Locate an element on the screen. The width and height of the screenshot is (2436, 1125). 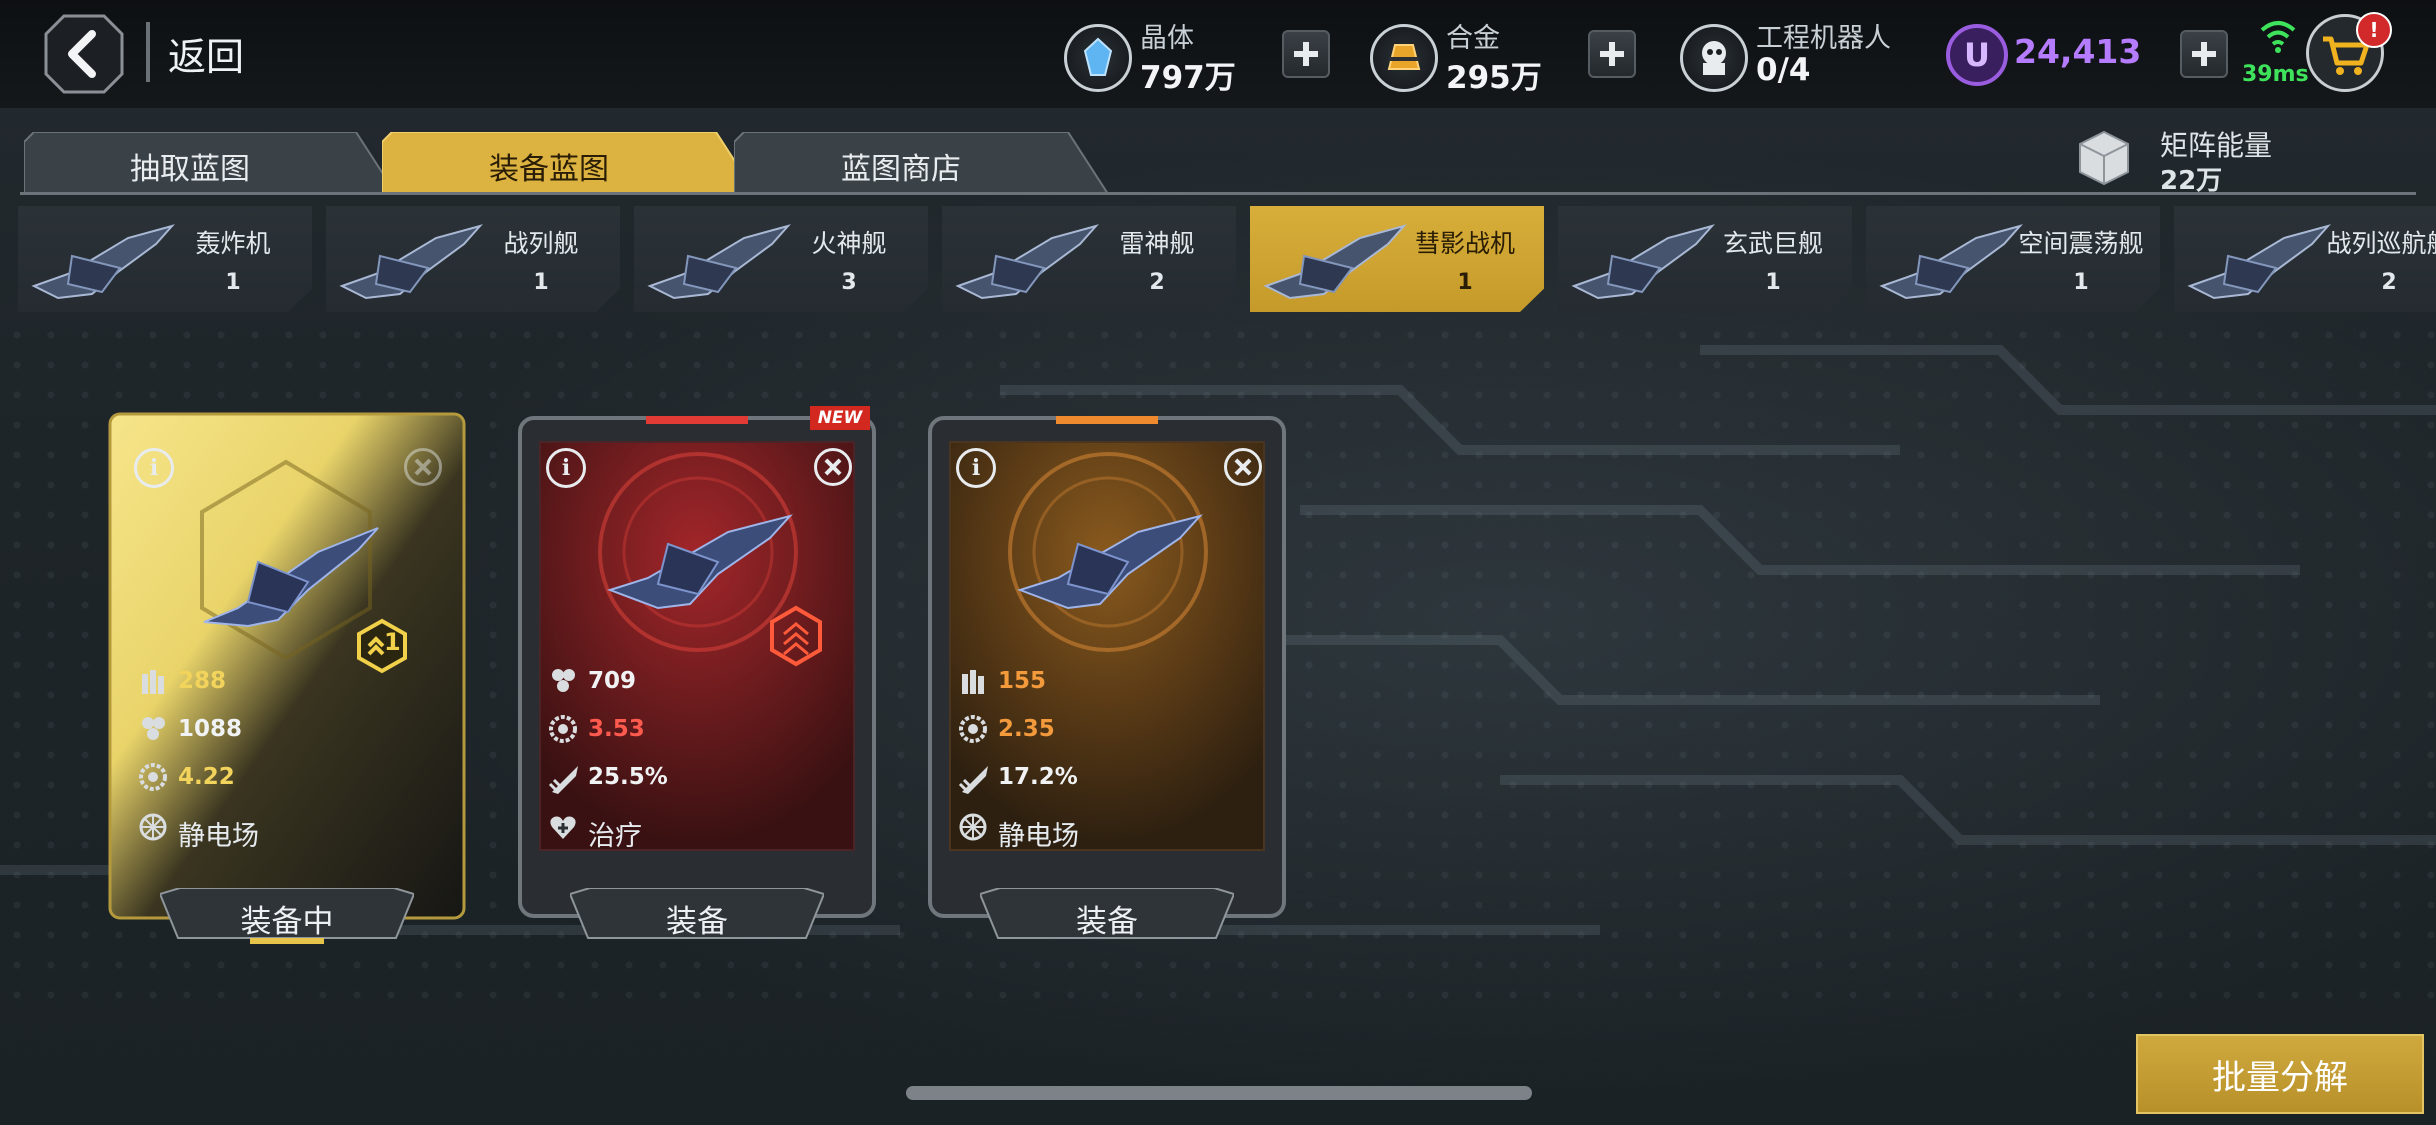
category-name: 空间震荡舰 is located at coordinates (2081, 243).